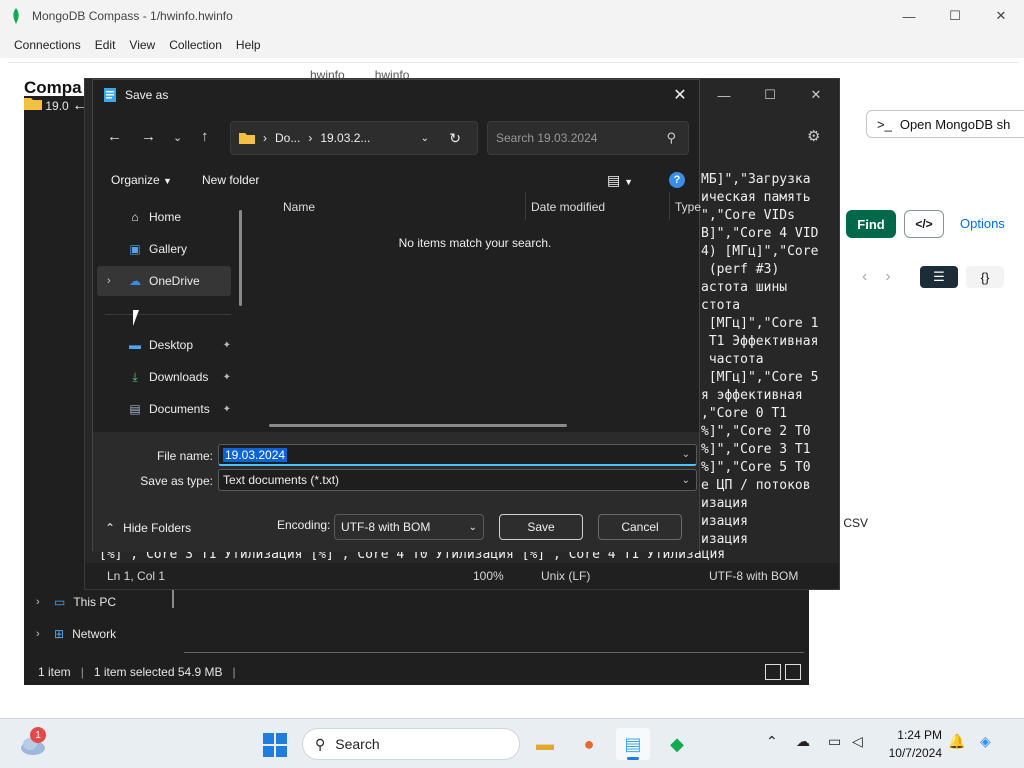  I want to click on copilot-icon: ◈, so click(985, 741).